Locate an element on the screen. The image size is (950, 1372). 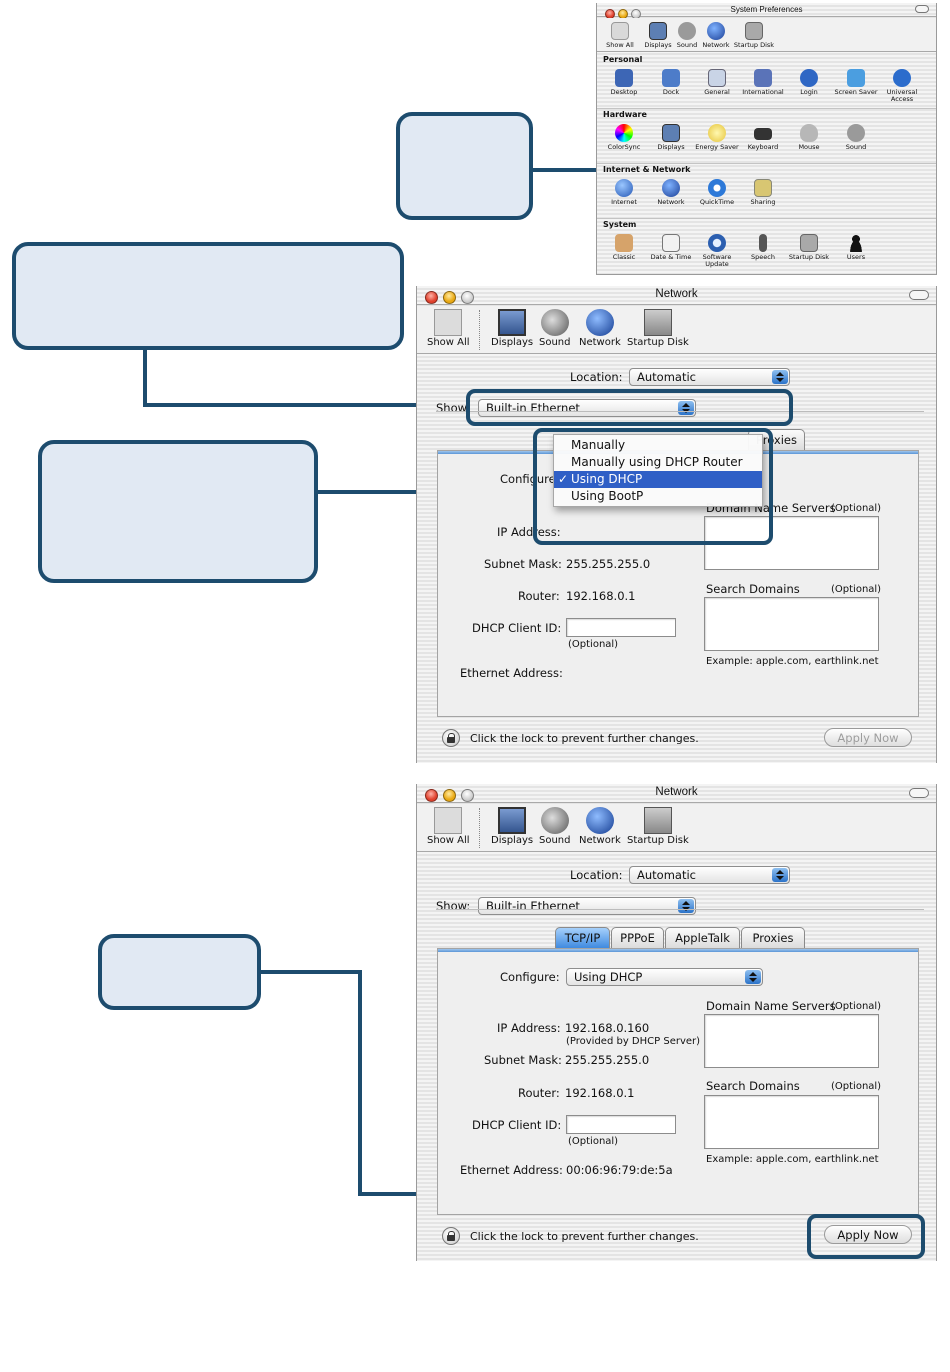
monitor-icon is located at coordinates (671, 133).